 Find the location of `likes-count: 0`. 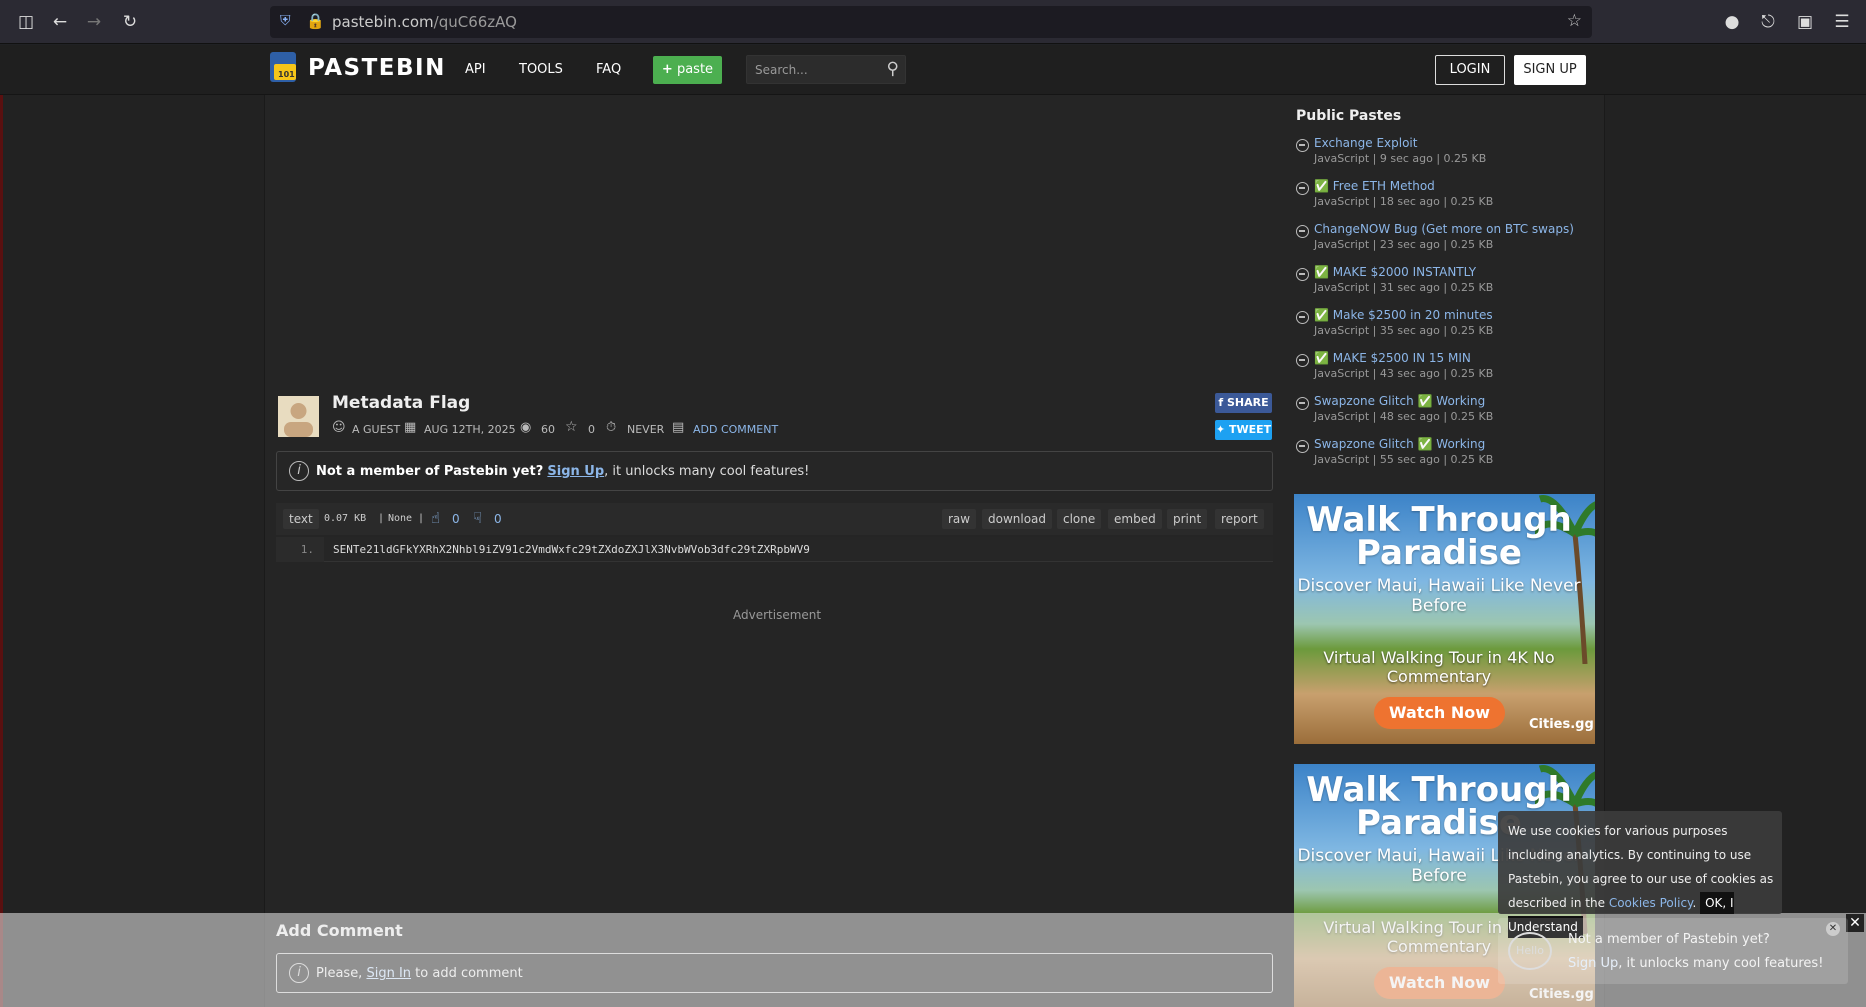

likes-count: 0 is located at coordinates (456, 519).